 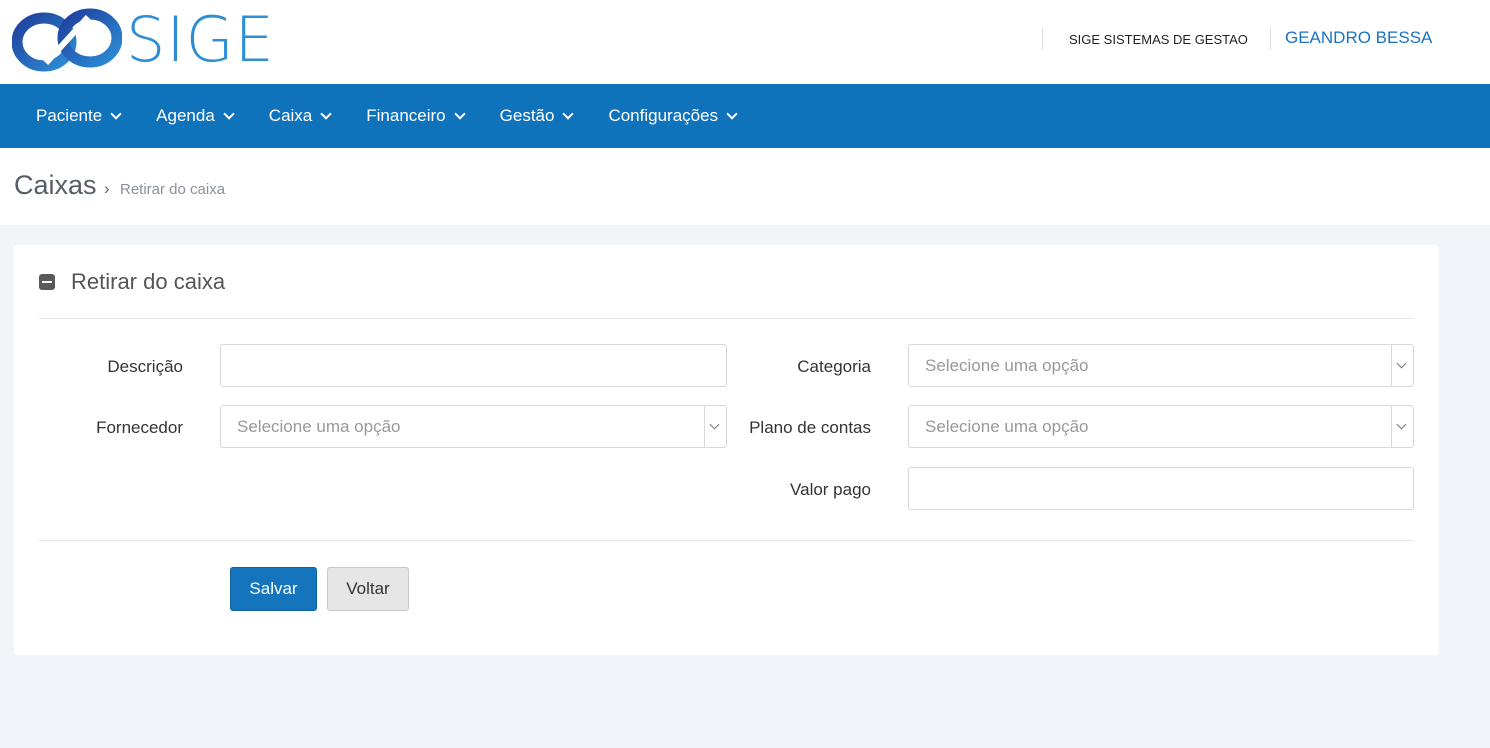 I want to click on plano-contas-placeholder: Selecione uma opção, so click(x=1007, y=426).